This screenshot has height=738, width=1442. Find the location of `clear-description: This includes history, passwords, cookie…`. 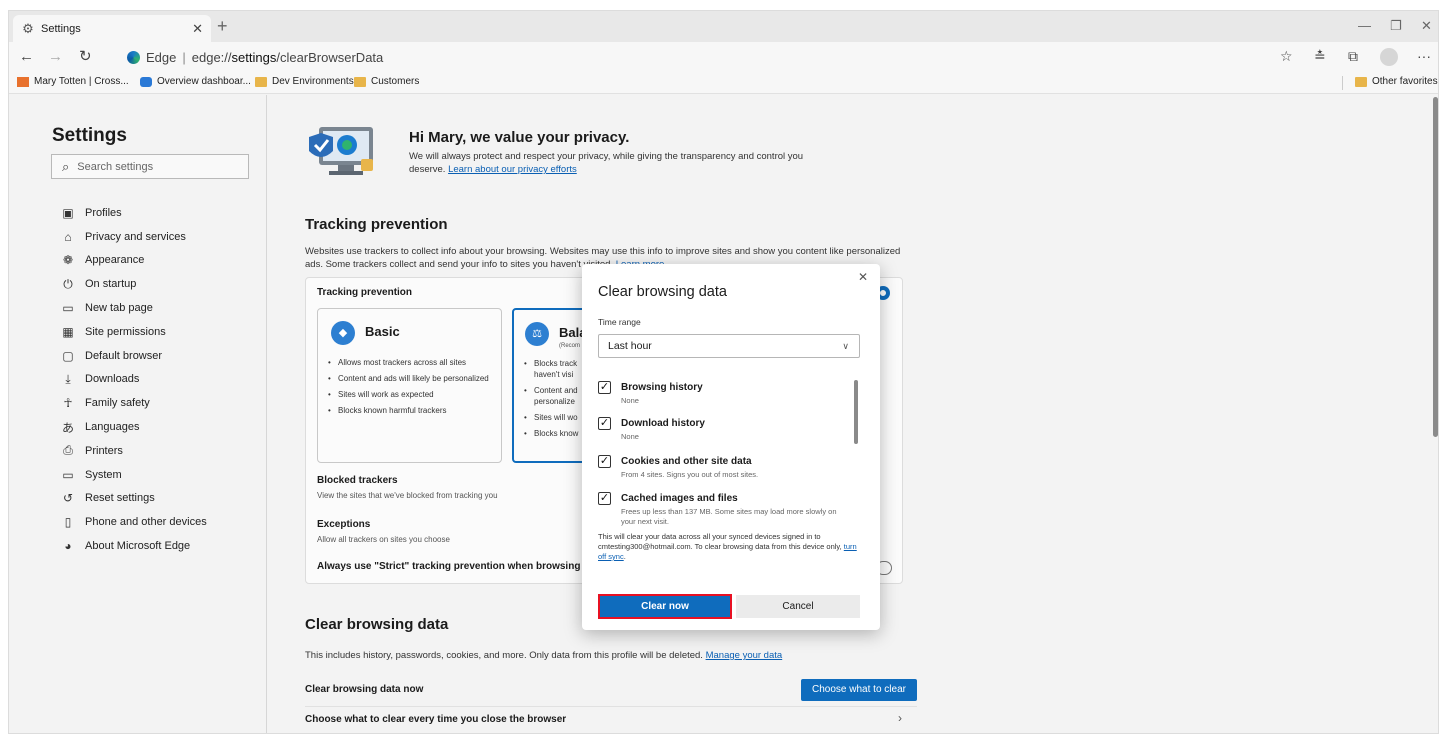

clear-description: This includes history, passwords, cookie… is located at coordinates (504, 655).